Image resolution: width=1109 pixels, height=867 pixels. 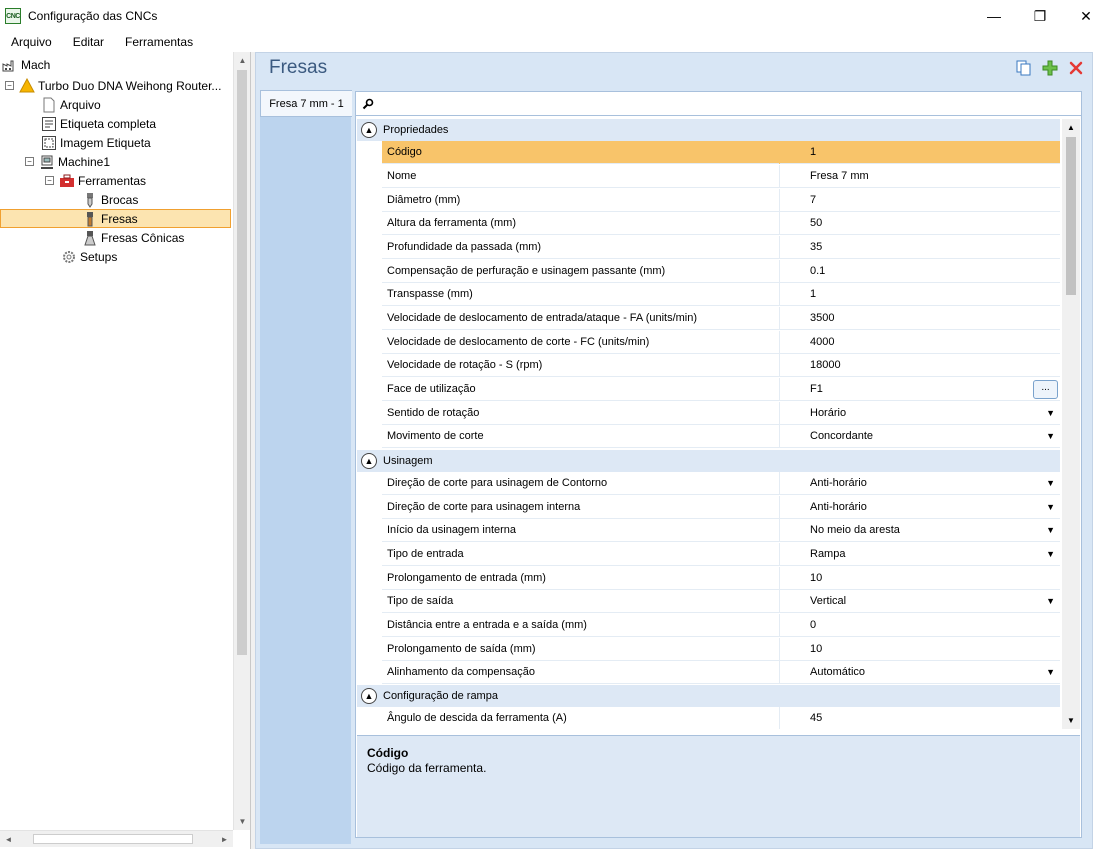 I want to click on property-value: 50, so click(x=816, y=223).